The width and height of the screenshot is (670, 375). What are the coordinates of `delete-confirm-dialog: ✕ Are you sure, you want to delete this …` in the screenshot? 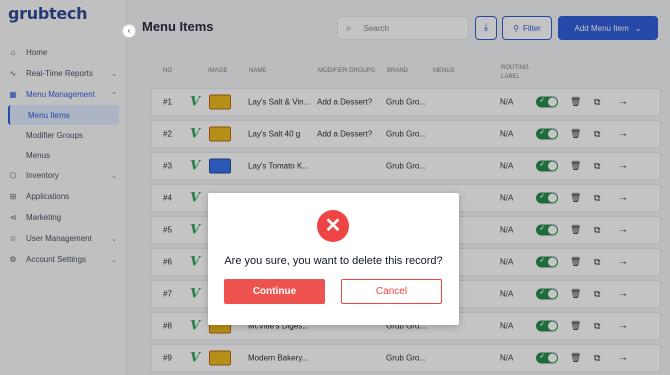 It's located at (333, 259).